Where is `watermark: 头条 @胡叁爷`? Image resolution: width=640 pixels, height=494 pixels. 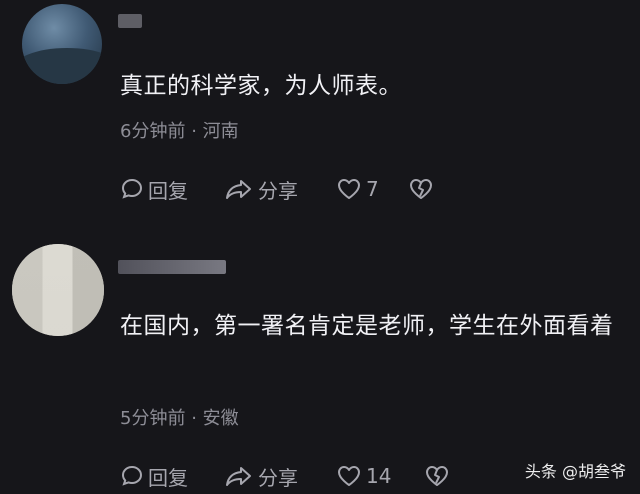 watermark: 头条 @胡叁爷 is located at coordinates (575, 471).